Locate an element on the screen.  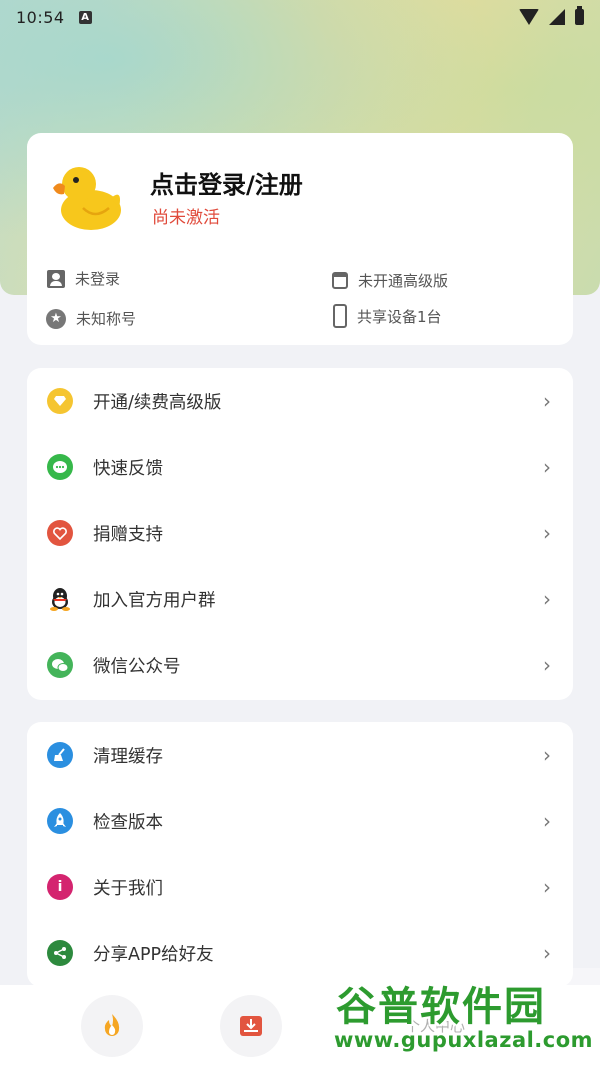
devices-info: 共享设备1台 is located at coordinates (387, 316).